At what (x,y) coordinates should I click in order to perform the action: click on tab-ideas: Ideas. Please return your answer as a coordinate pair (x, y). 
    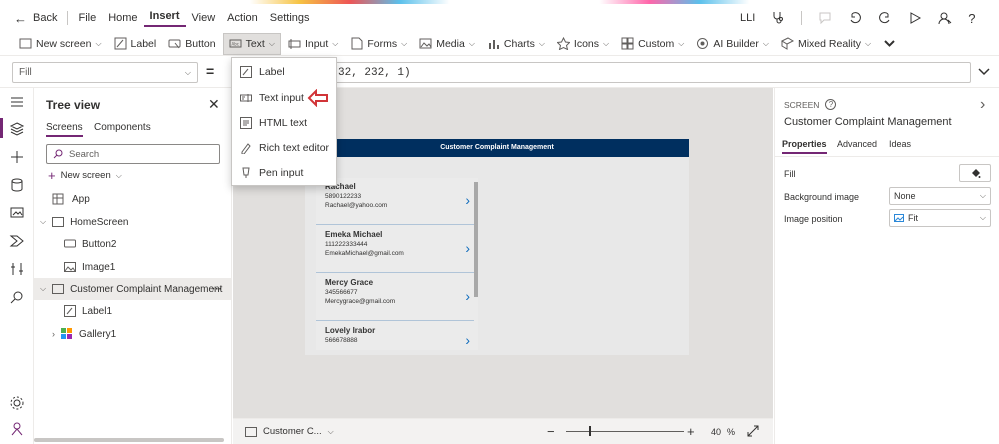
    Looking at the image, I should click on (900, 144).